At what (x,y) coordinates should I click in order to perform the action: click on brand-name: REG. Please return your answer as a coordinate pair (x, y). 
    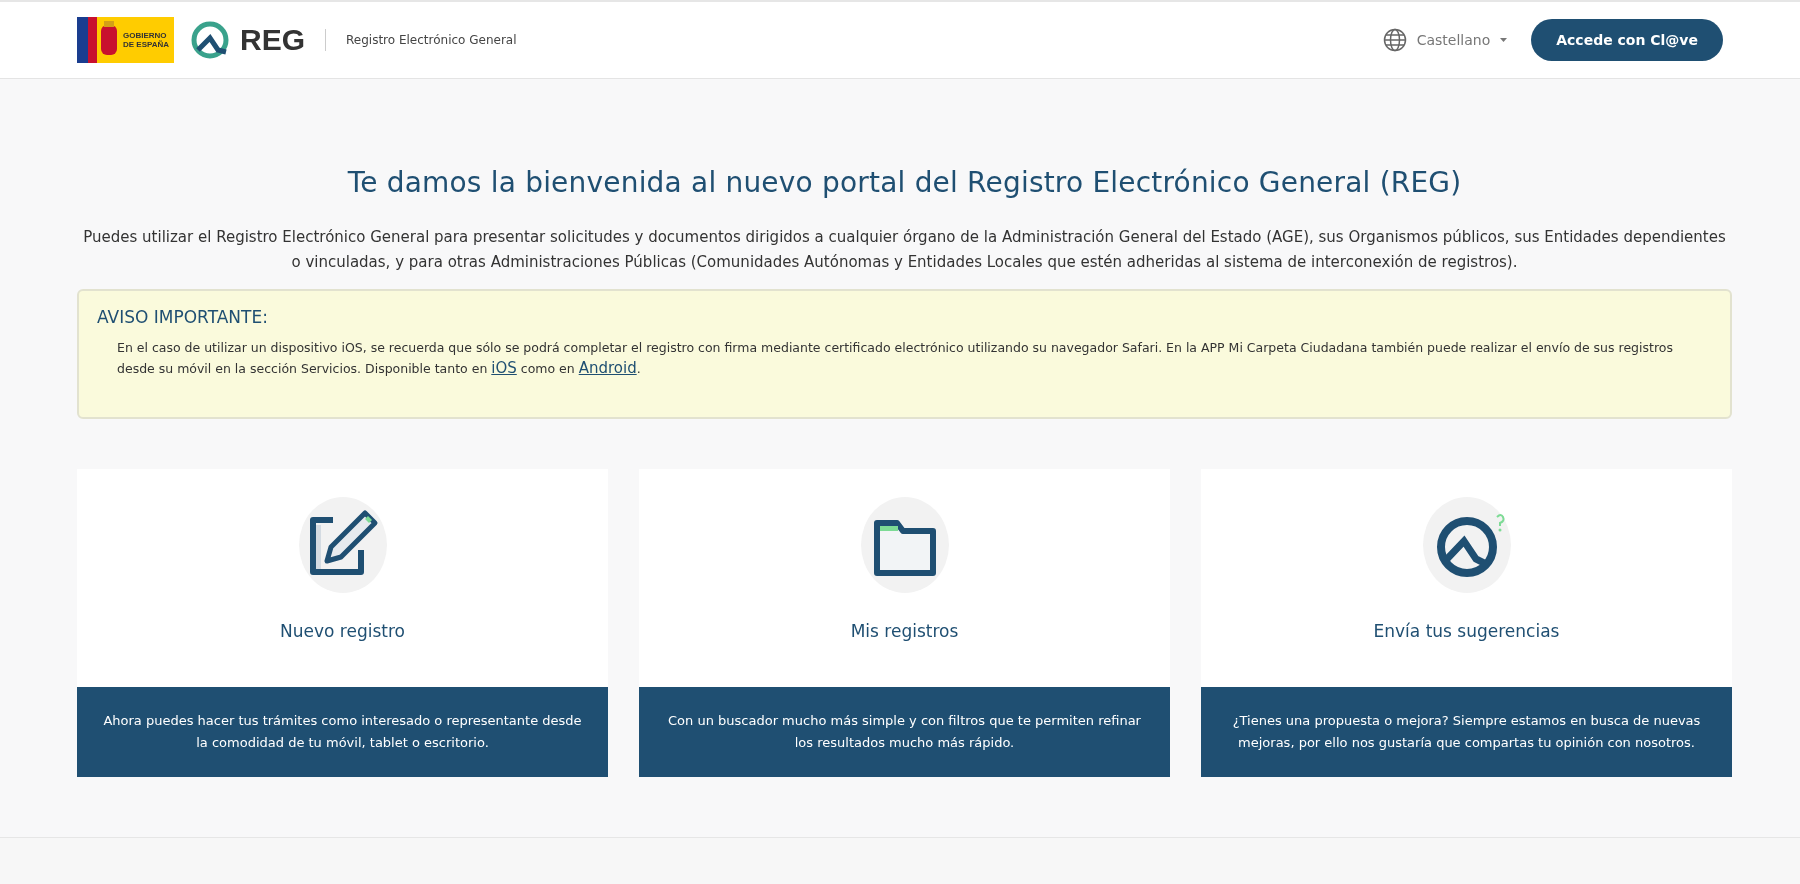
    Looking at the image, I should click on (272, 40).